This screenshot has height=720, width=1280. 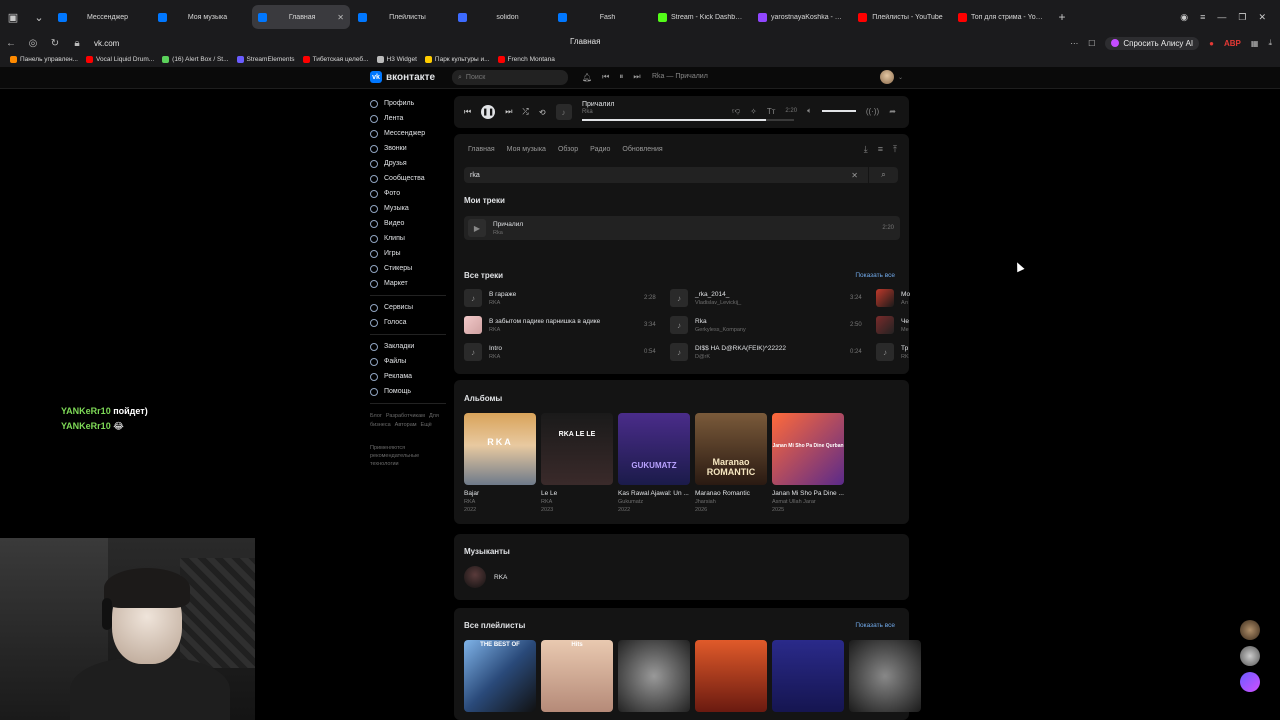 What do you see at coordinates (55, 43) in the screenshot?
I see `reload-icon: ↻` at bounding box center [55, 43].